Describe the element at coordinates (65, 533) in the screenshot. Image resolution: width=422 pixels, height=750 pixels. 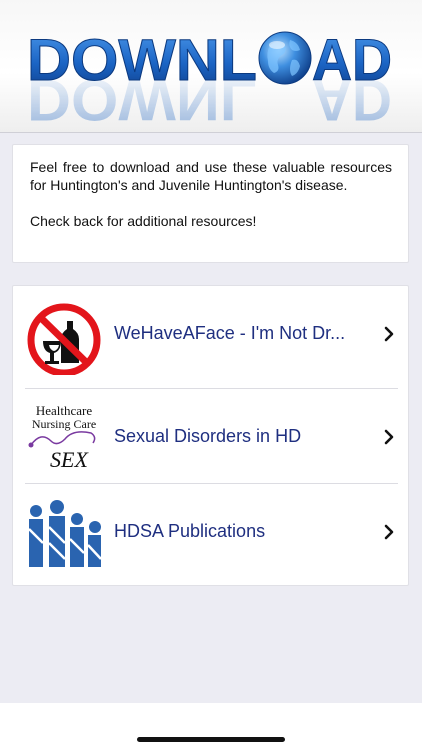
I see `hdsa-logo` at that location.